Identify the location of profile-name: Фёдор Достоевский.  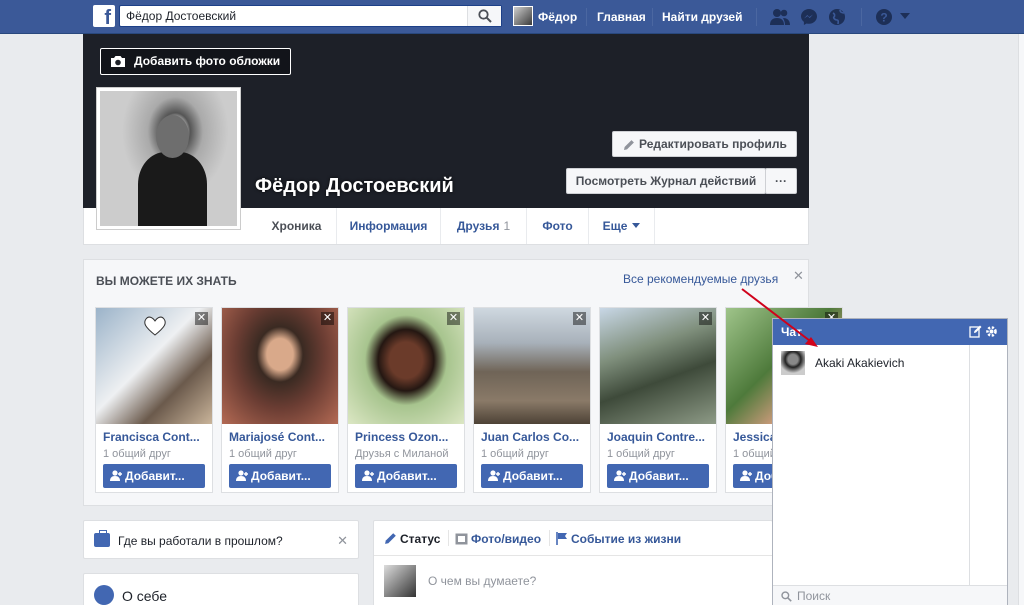
(354, 186).